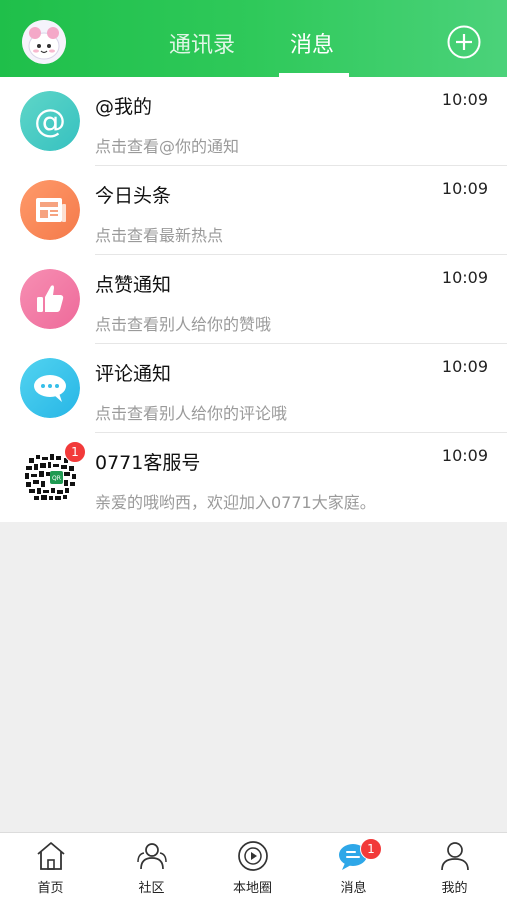 Image resolution: width=507 pixels, height=900 pixels. I want to click on nav-label: 消息, so click(353, 888).